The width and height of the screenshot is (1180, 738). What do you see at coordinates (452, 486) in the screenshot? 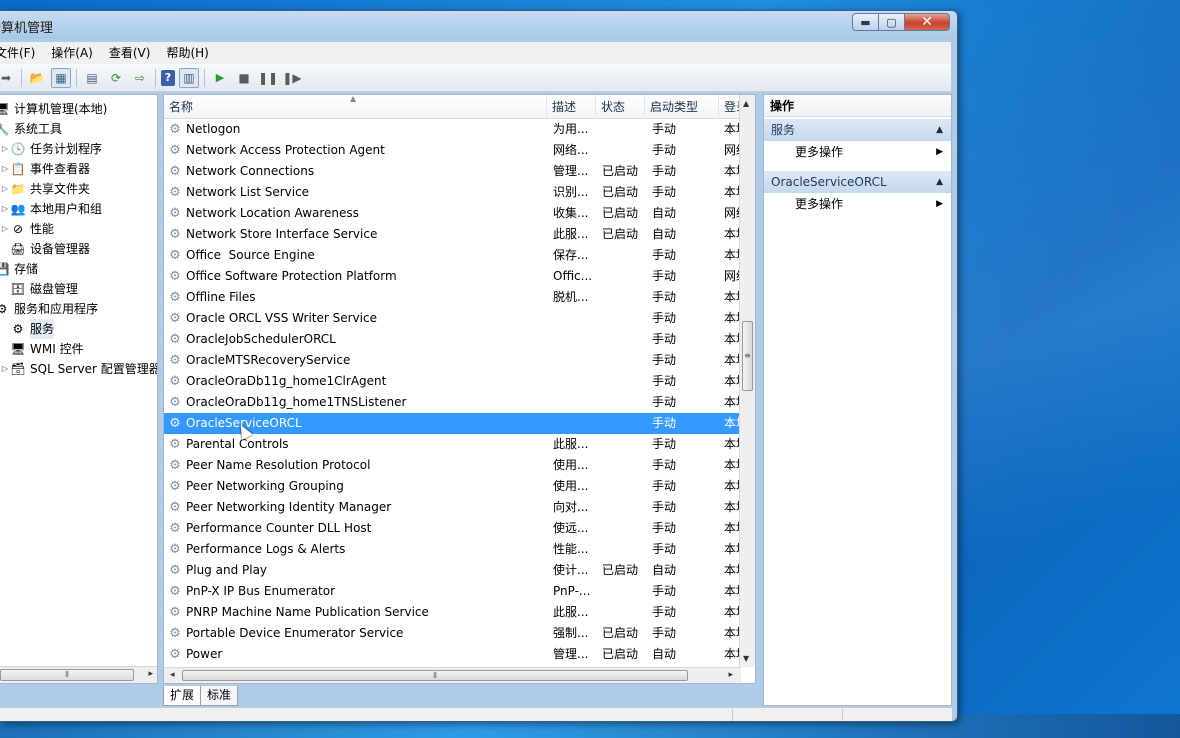
I see `table-row: ⚙Peer Networking Grouping使用...手动本地` at bounding box center [452, 486].